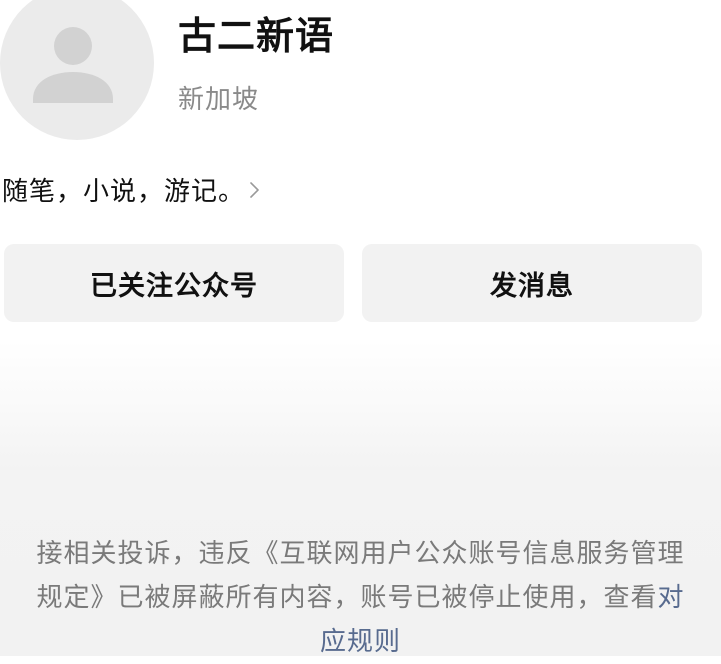 This screenshot has width=721, height=664. I want to click on account-location: 新加坡, so click(219, 100).